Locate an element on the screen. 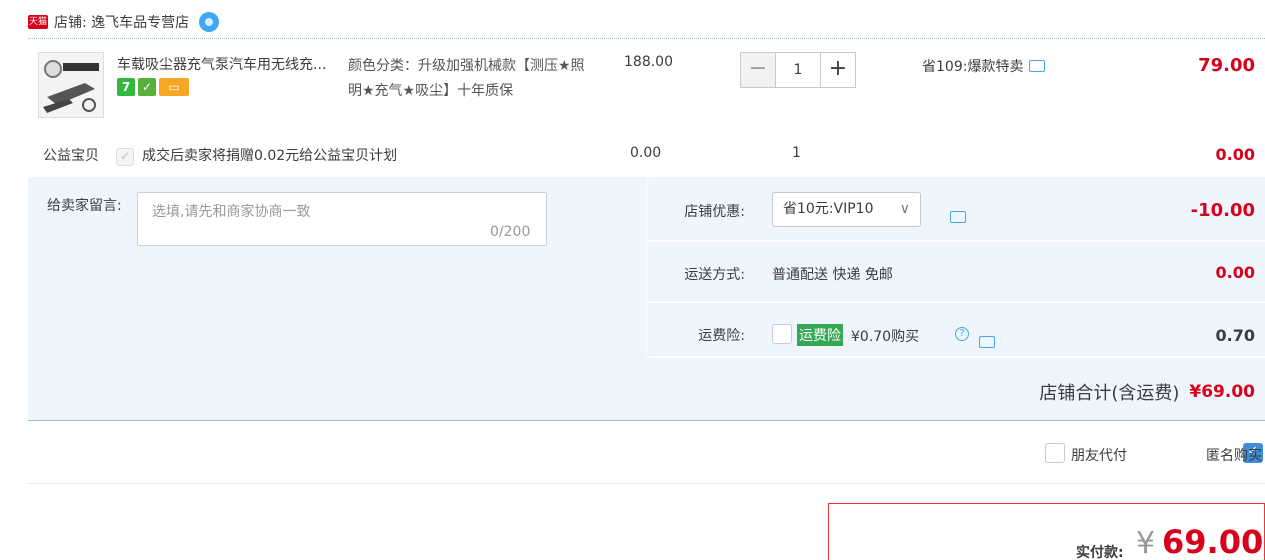  insurance-amount: 0.70 is located at coordinates (1235, 335).